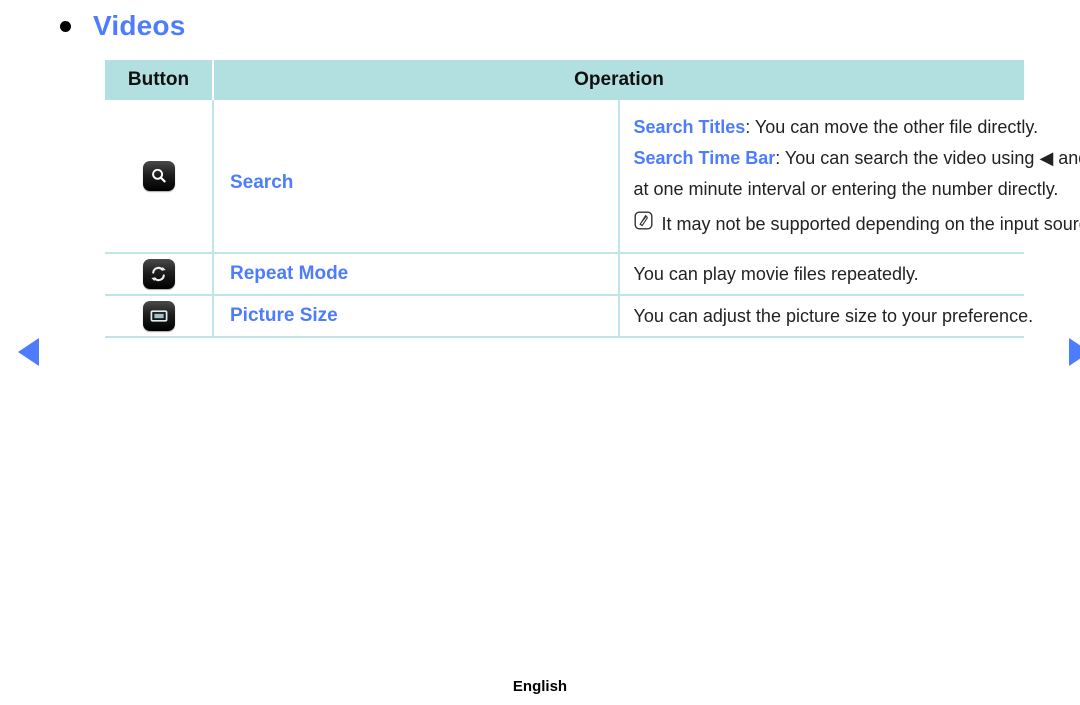  Describe the element at coordinates (892, 127) in the screenshot. I see `description-text: : You can move the other file directly.` at that location.